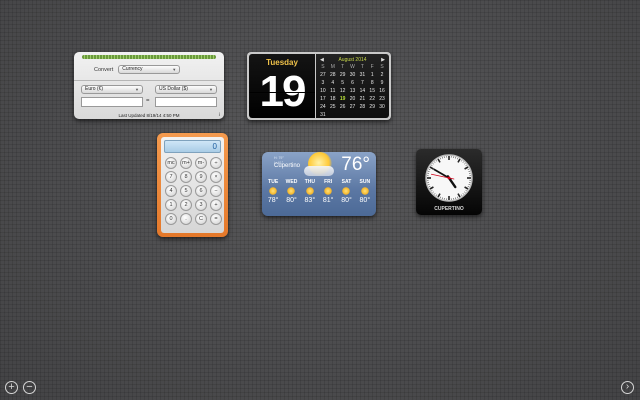 This screenshot has width=640, height=400. I want to click on calendar-day-cell: 13, so click(353, 91).